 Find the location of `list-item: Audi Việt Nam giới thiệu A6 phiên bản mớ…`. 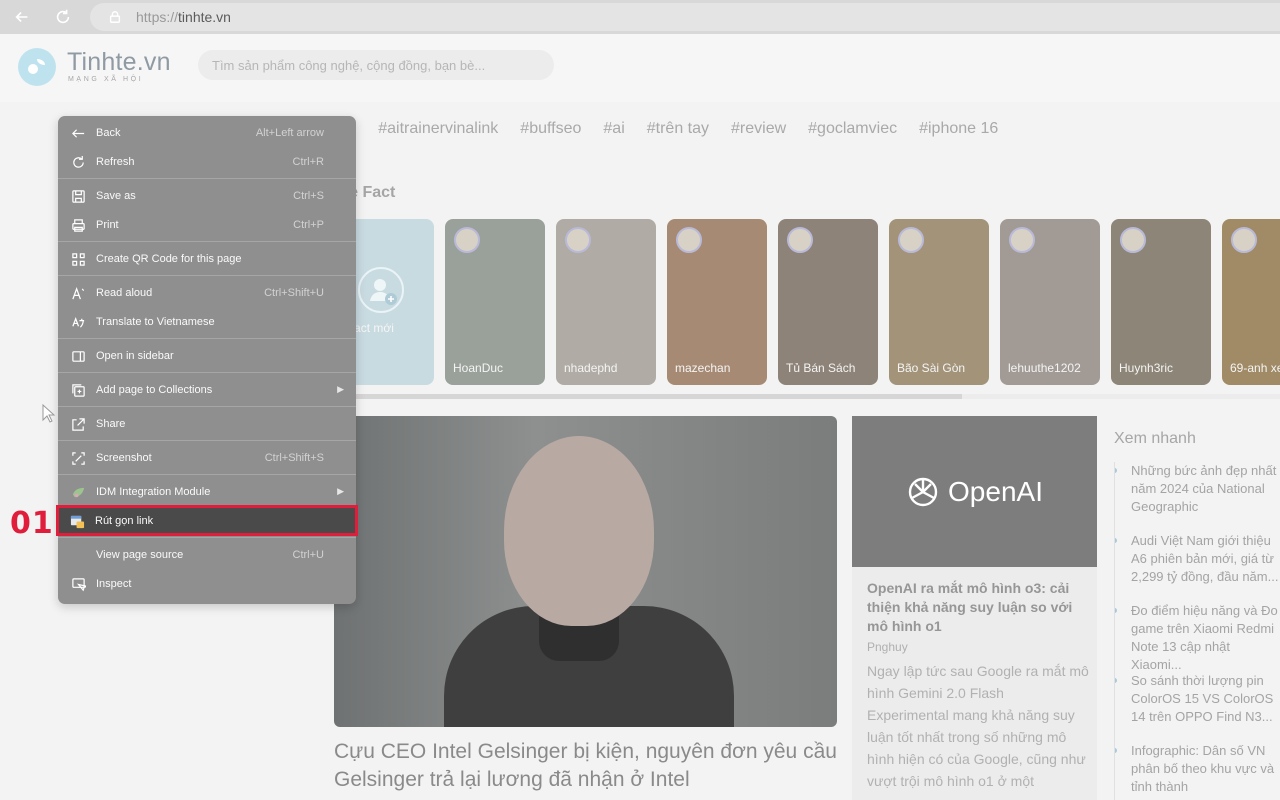

list-item: Audi Việt Nam giới thiệu A6 phiên bản mớ… is located at coordinates (1197, 567).